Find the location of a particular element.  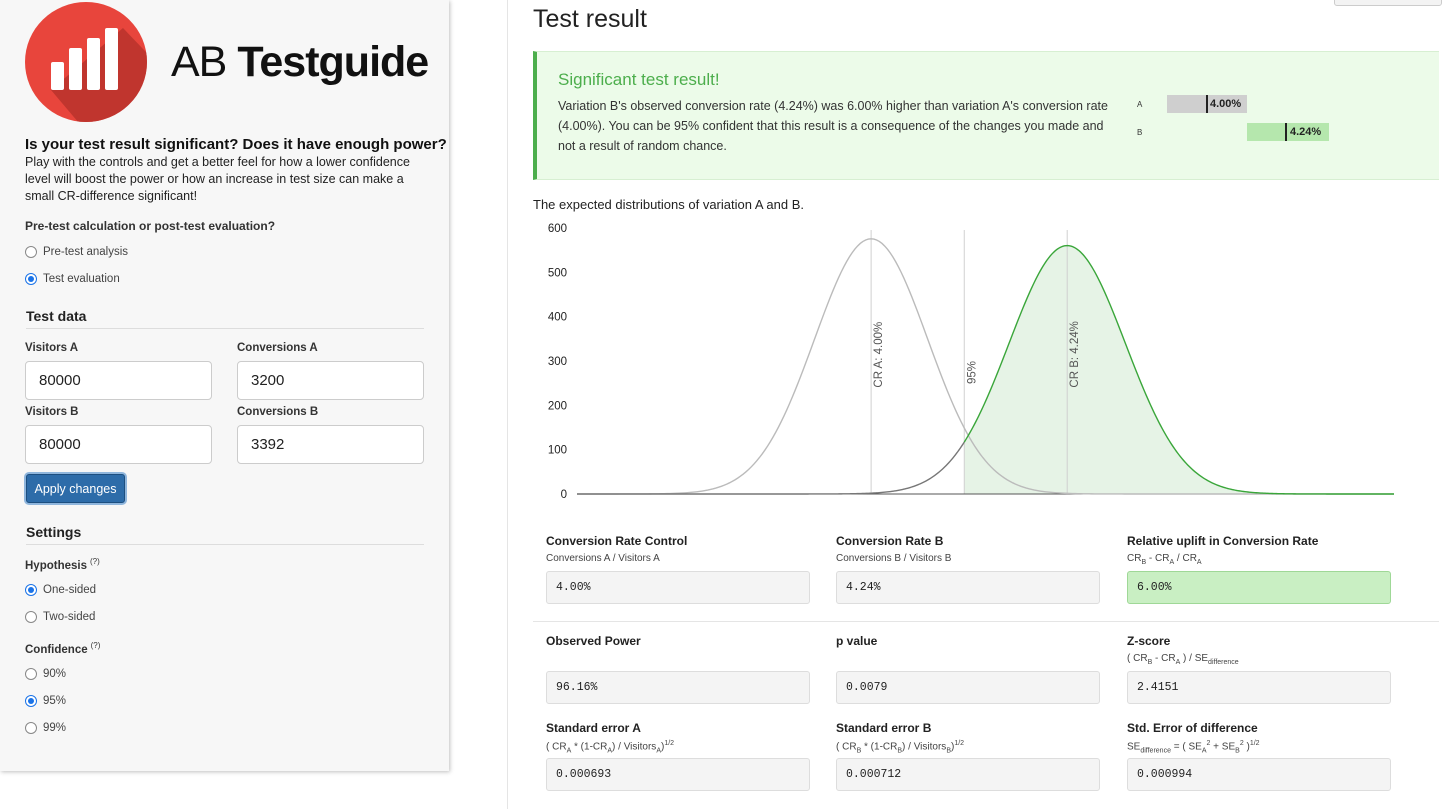

marker-label: 95% is located at coordinates (972, 372).